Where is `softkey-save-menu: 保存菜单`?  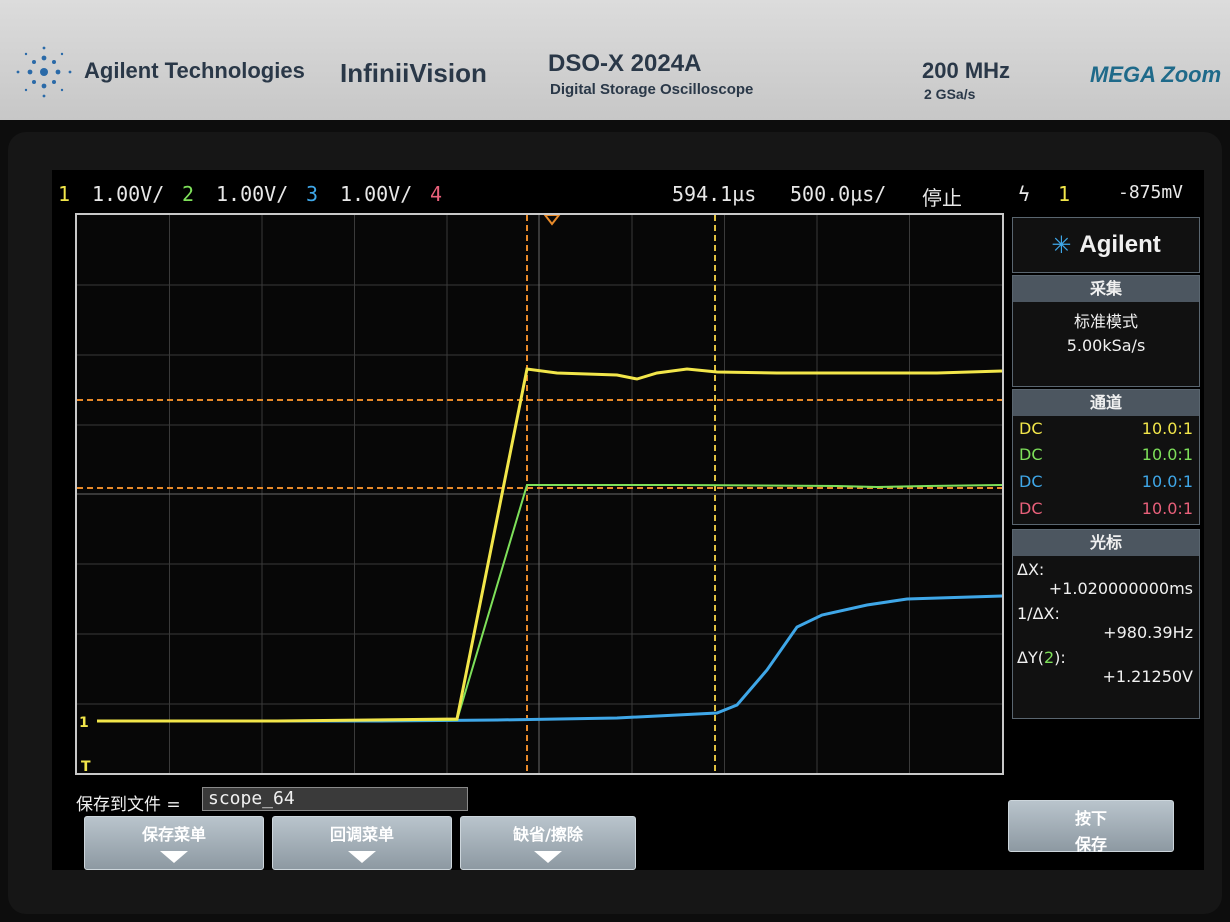 softkey-save-menu: 保存菜单 is located at coordinates (174, 843).